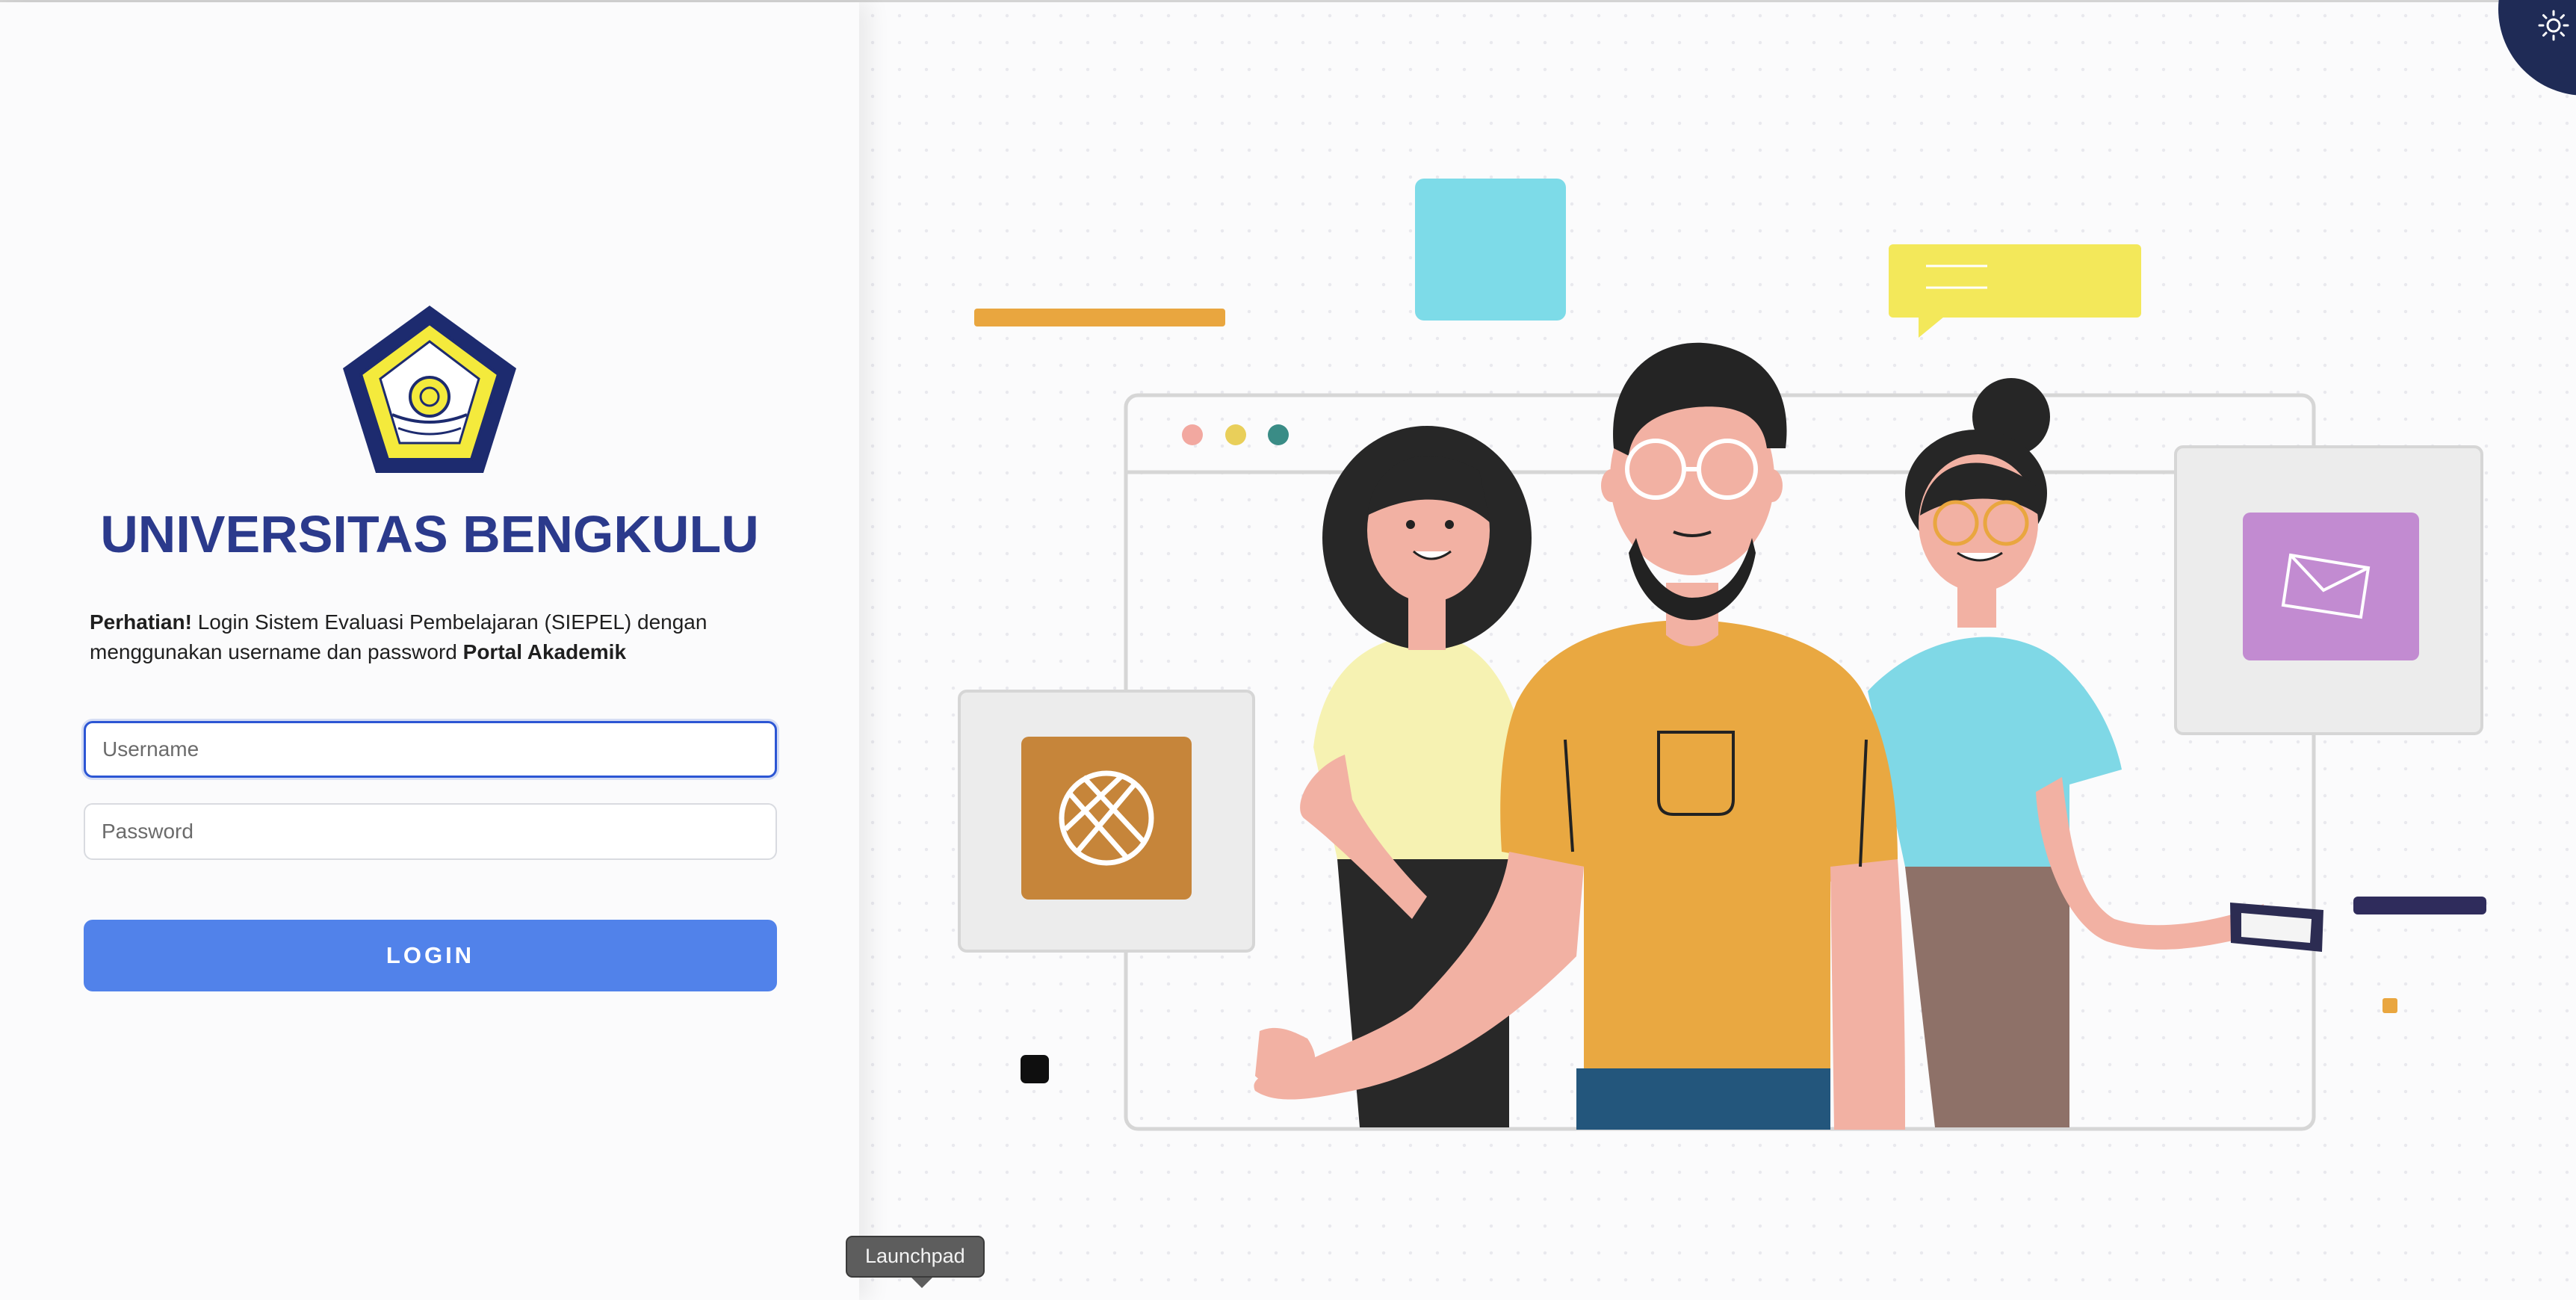 This screenshot has height=1300, width=2576. Describe the element at coordinates (1490, 250) in the screenshot. I see `cyan-square-decoration` at that location.